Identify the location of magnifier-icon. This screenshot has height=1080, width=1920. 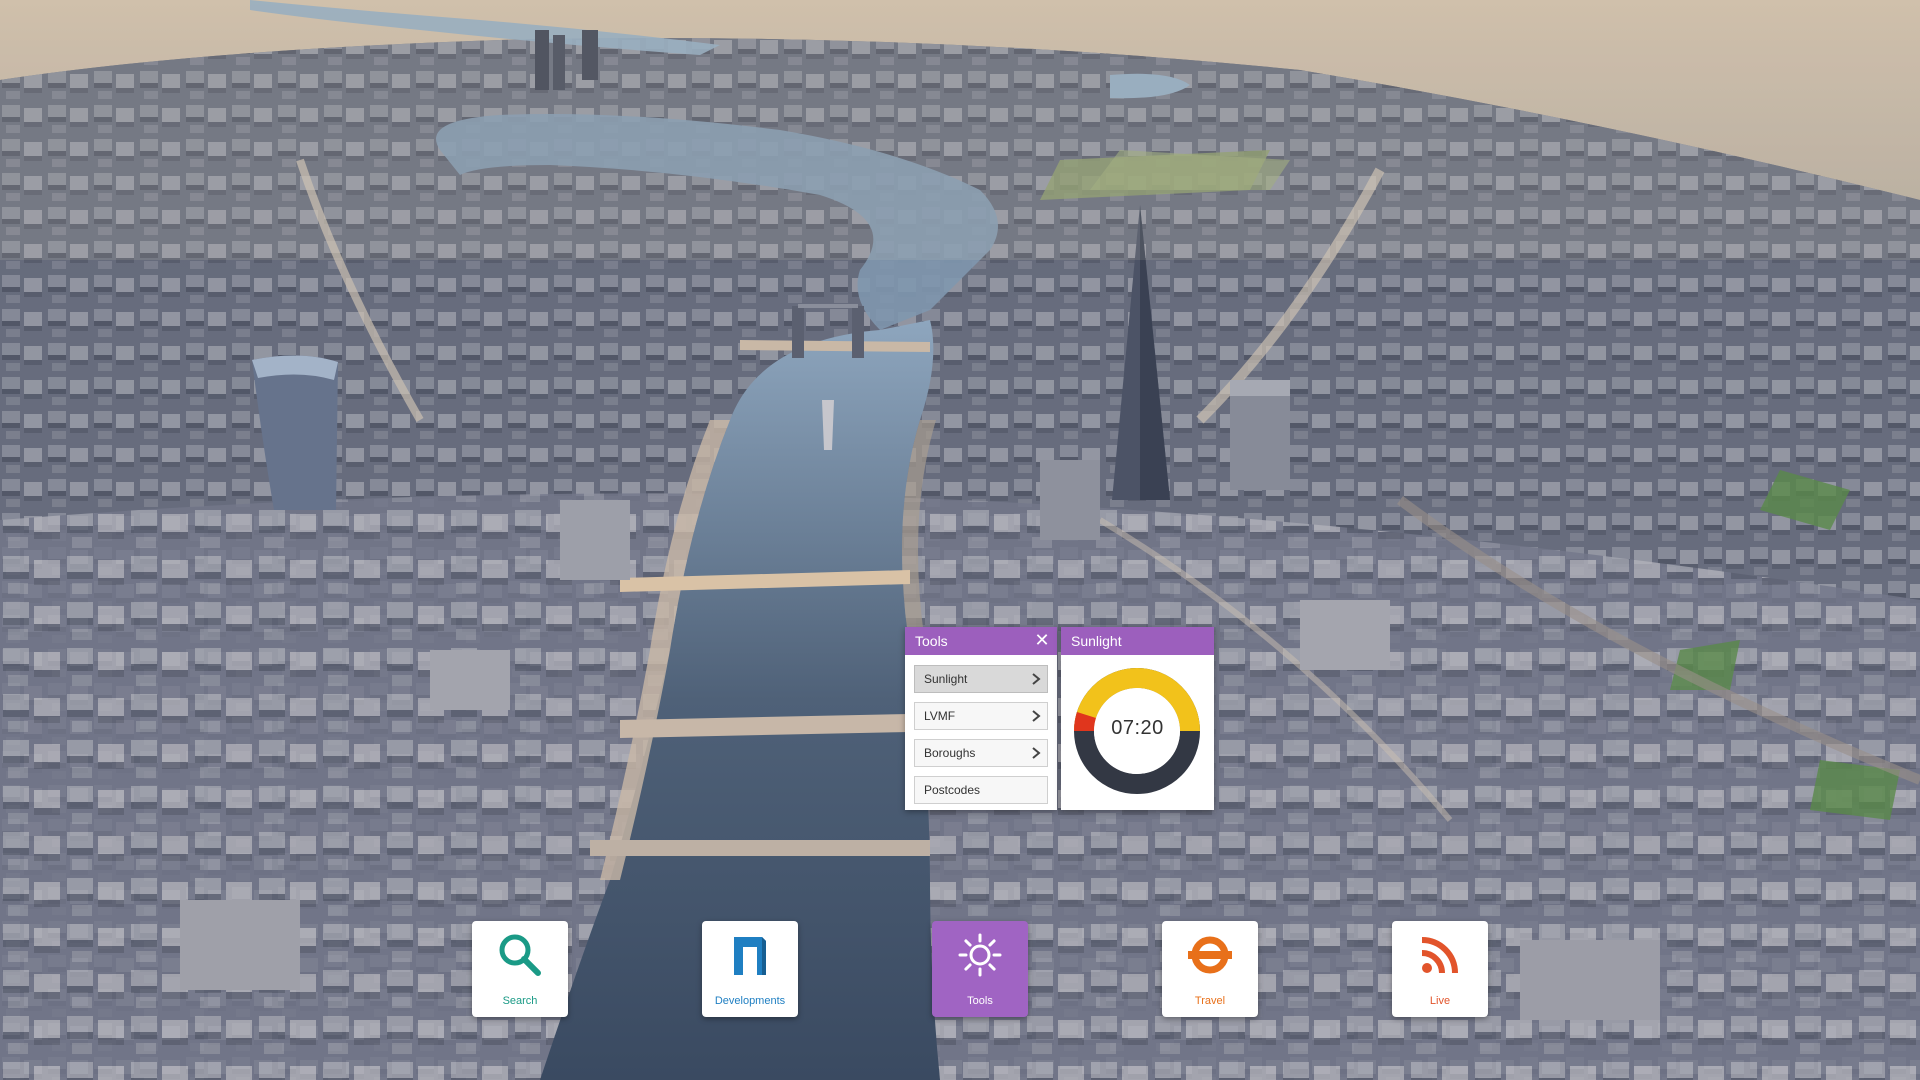
(520, 955).